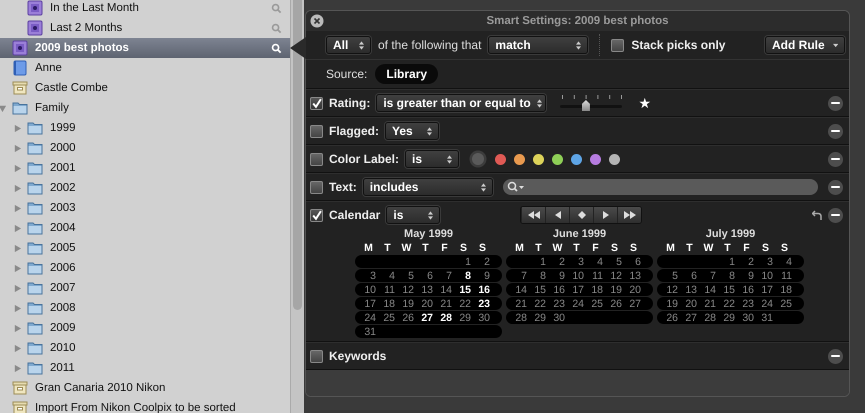 Image resolution: width=865 pixels, height=413 pixels. Describe the element at coordinates (145, 108) in the screenshot. I see `sidebar-item: Family` at that location.